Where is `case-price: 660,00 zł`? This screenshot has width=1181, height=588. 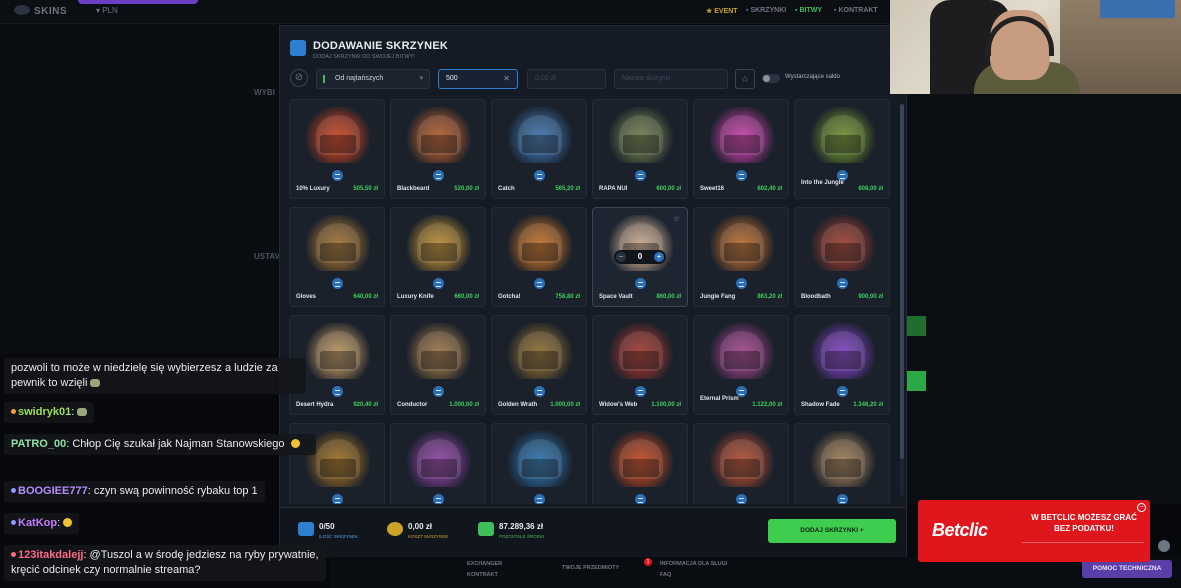 case-price: 660,00 zł is located at coordinates (466, 297).